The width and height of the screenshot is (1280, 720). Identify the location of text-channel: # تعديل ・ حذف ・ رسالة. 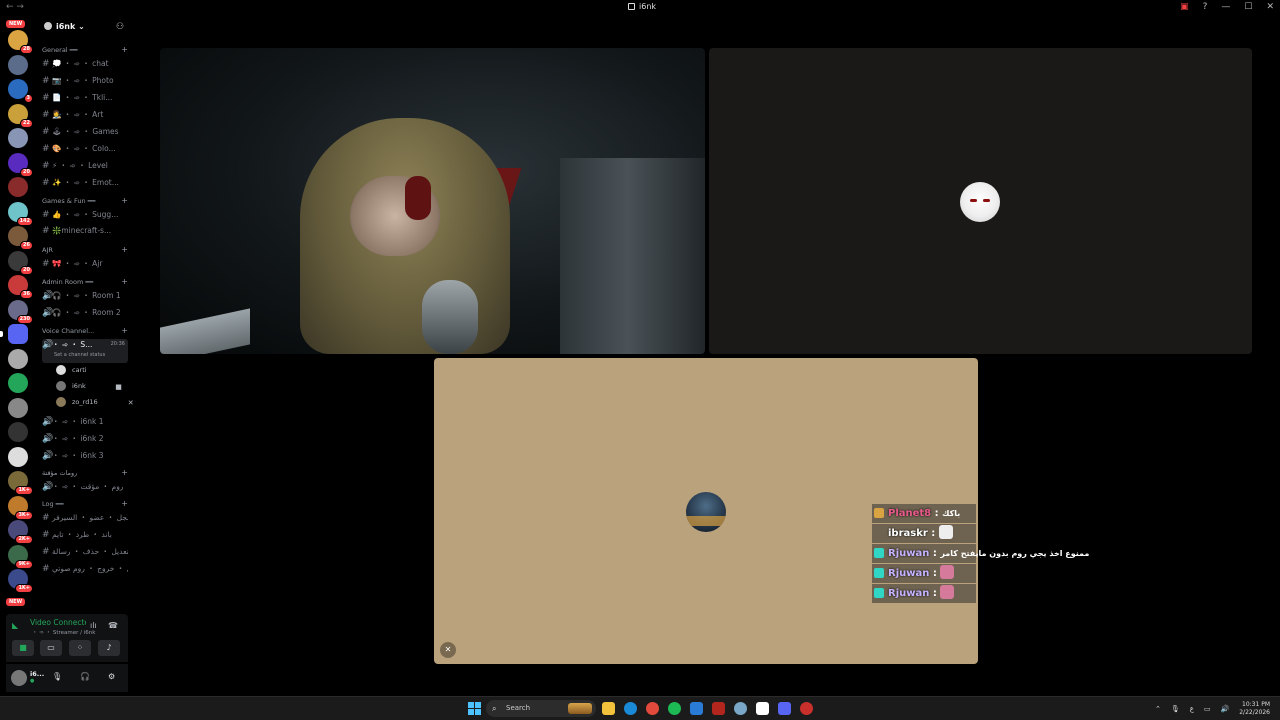
(85, 553).